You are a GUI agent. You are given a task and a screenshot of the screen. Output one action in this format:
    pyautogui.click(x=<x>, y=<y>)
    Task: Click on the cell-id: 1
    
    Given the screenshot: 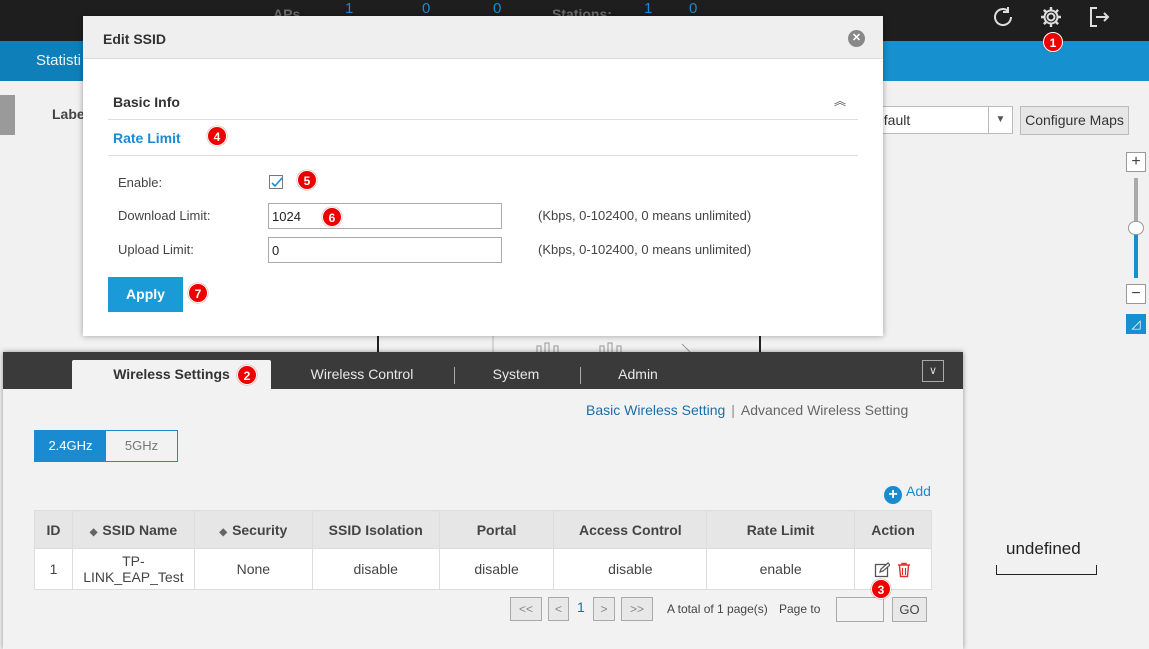 What is the action you would take?
    pyautogui.click(x=53, y=569)
    